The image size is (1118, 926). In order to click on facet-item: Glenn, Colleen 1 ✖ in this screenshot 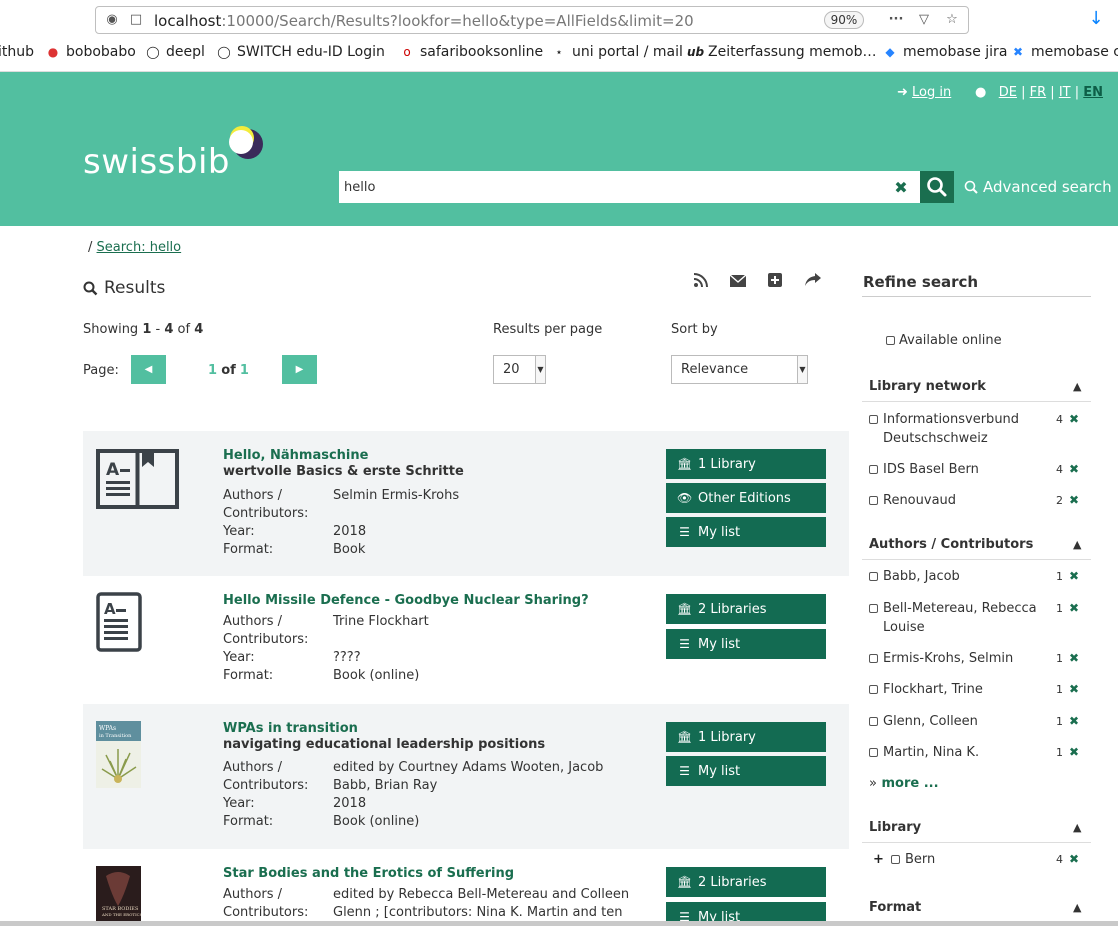, I will do `click(980, 721)`.